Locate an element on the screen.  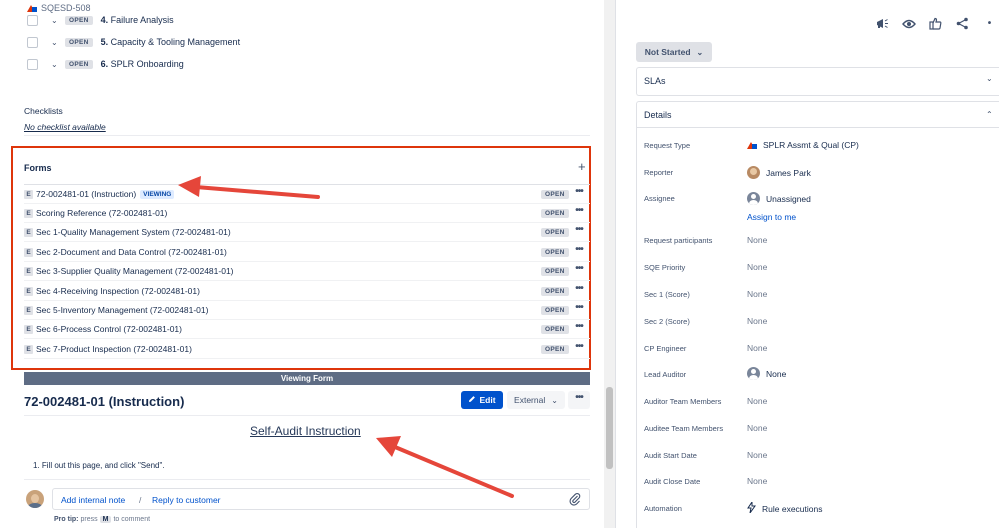
subtask-row: ⌄ OPEN 6. SPLR Onboarding is located at coordinates (105, 64).